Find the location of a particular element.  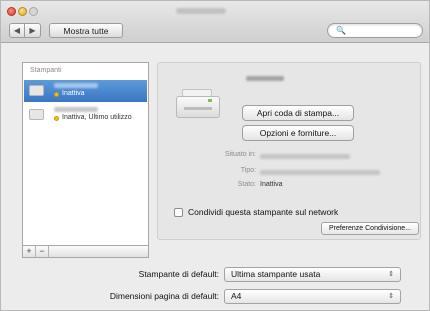

default-printer-popup: Ultima stampante usata ⇕ is located at coordinates (312, 274).